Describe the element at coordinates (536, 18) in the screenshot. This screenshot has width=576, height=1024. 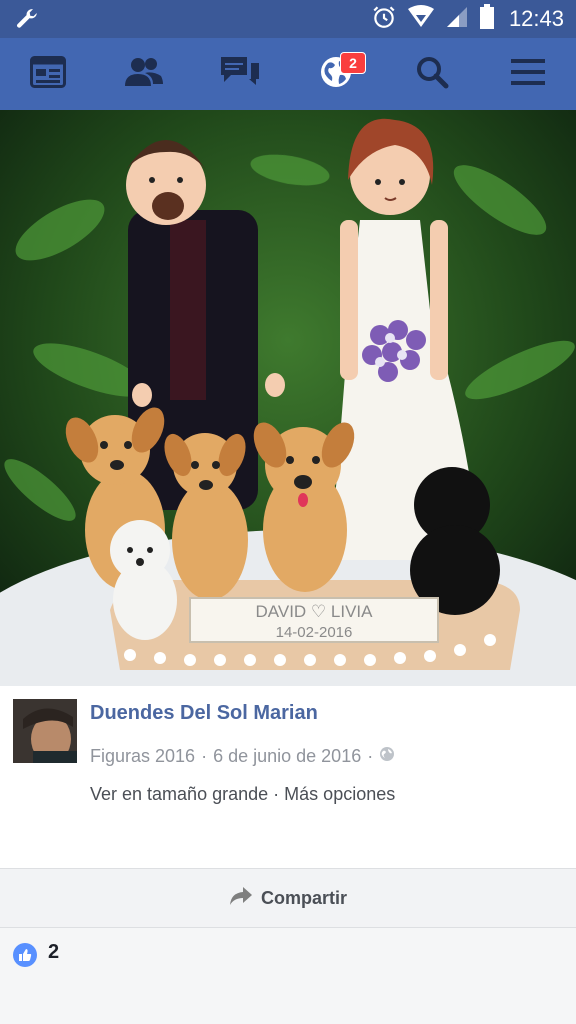
I see `status-time: 12:43` at that location.